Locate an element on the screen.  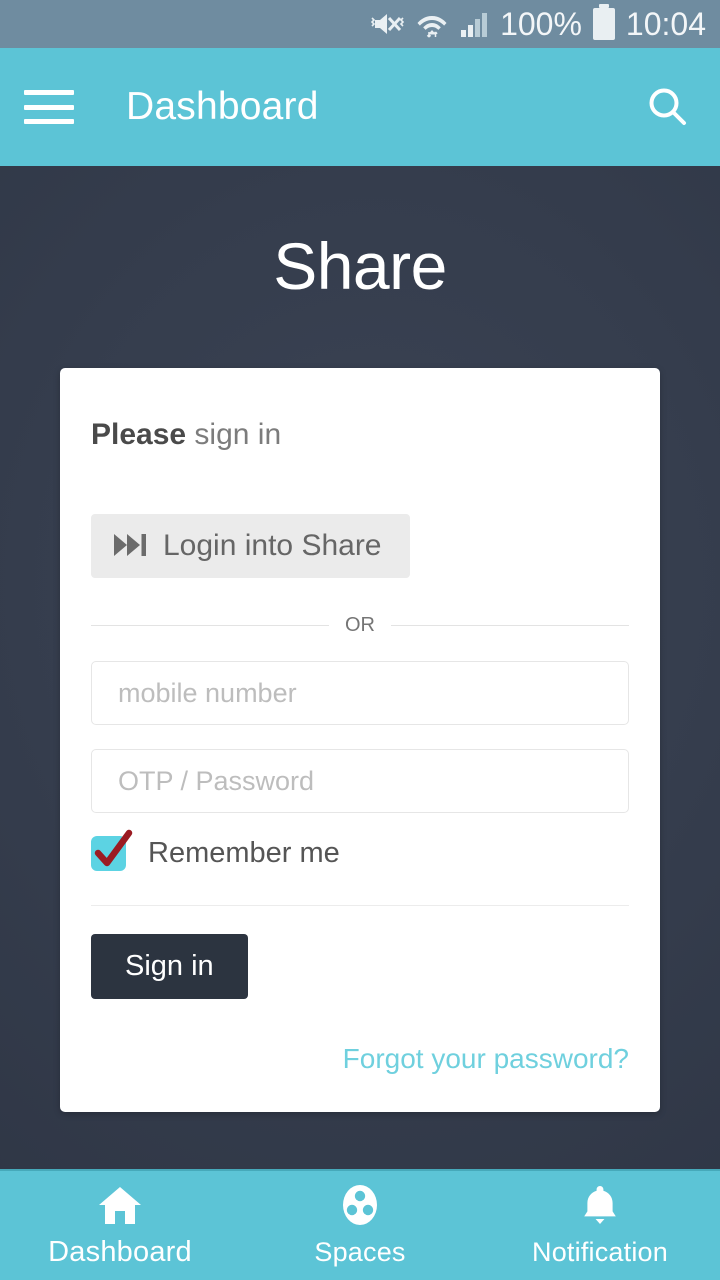
forgot-password-link: Forgot your password? is located at coordinates (486, 1058).